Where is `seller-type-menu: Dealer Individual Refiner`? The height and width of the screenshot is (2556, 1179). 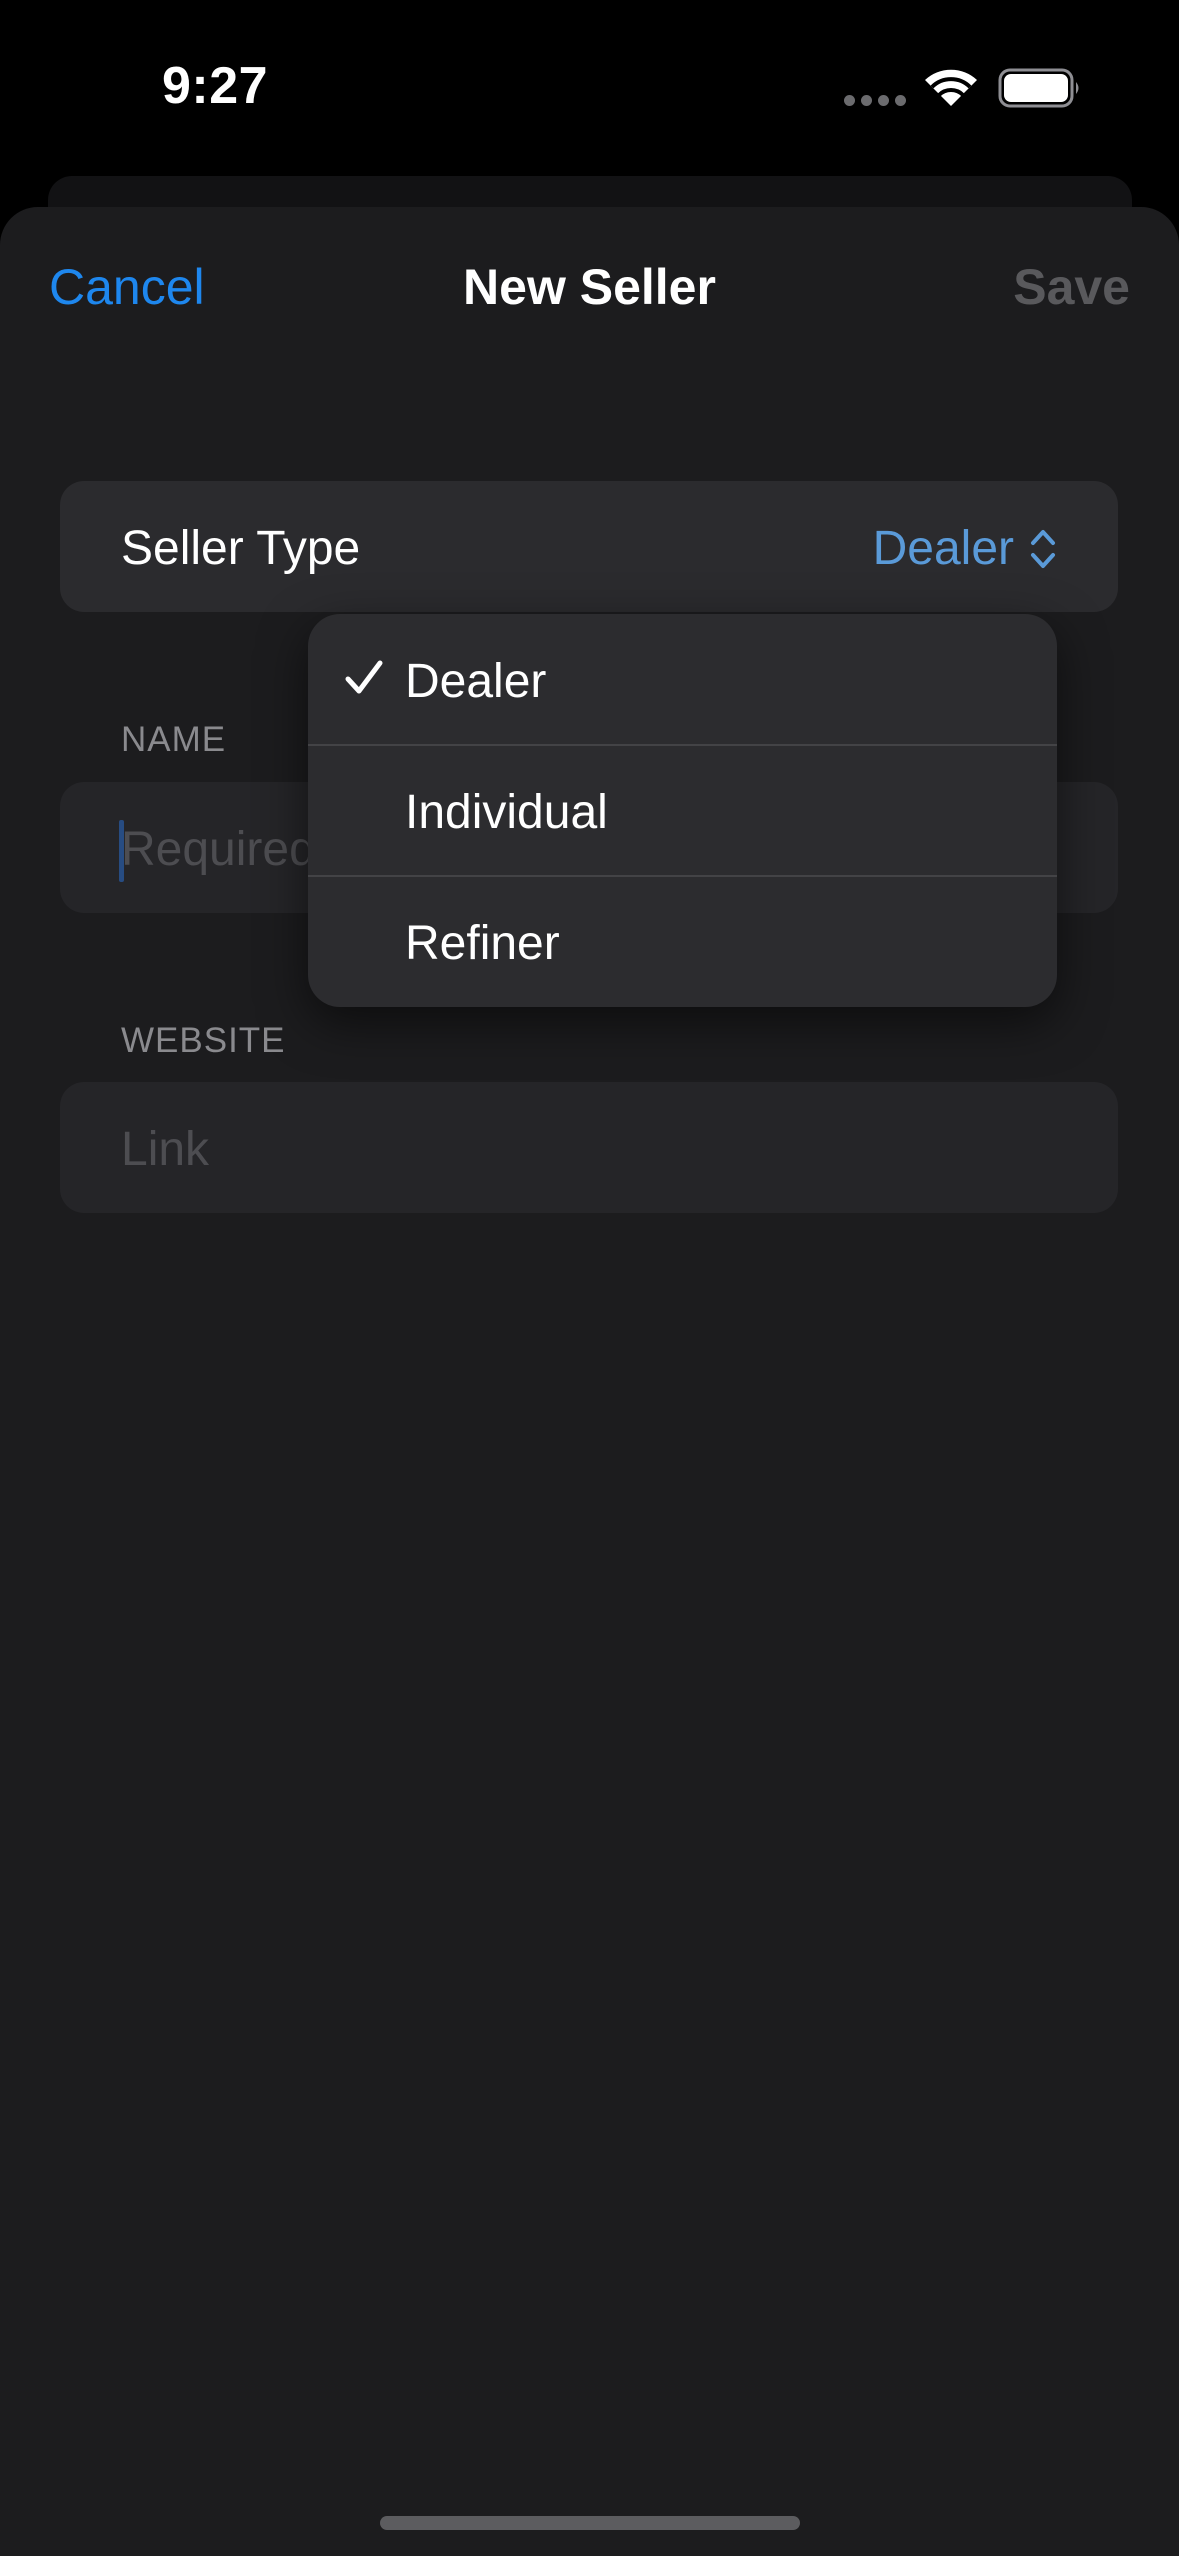
seller-type-menu: Dealer Individual Refiner is located at coordinates (682, 810).